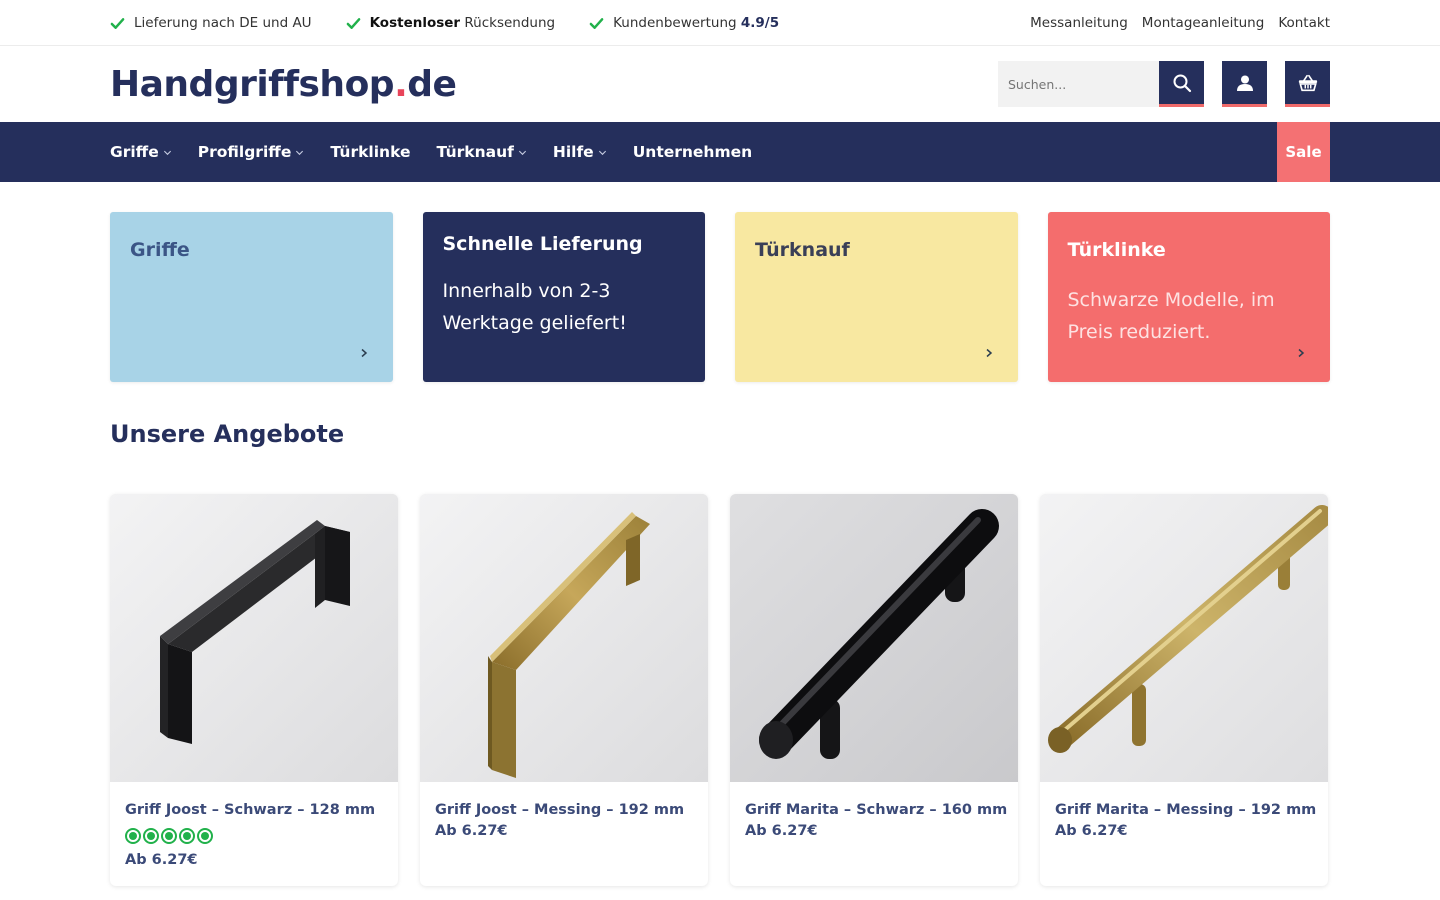 This screenshot has width=1440, height=900. What do you see at coordinates (802, 250) in the screenshot?
I see `tile-title: Türknauf` at bounding box center [802, 250].